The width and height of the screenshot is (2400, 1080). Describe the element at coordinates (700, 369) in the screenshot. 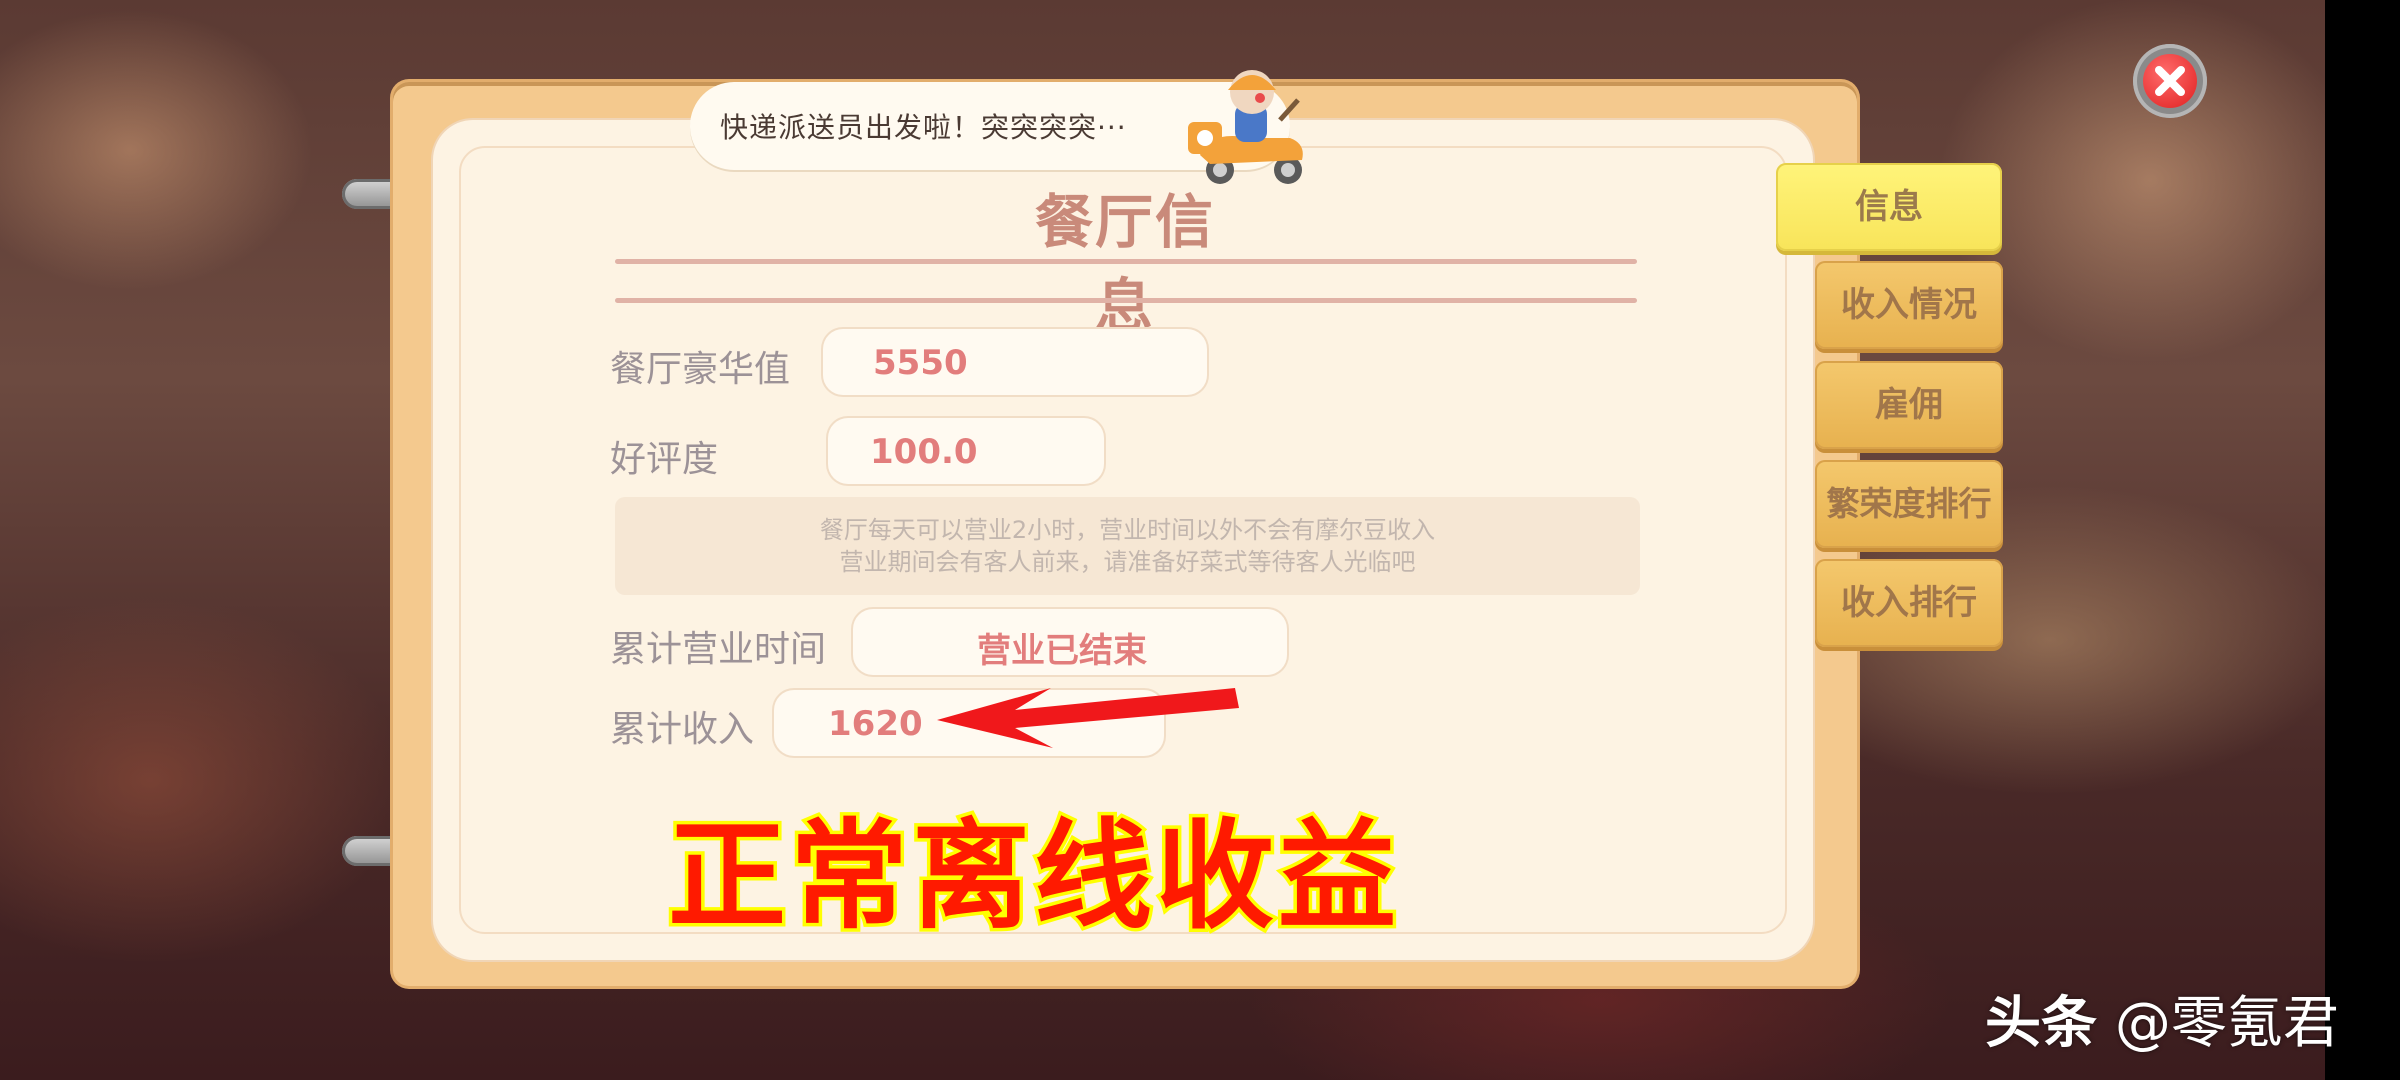

I see `luxury-label: 餐厅豪华值` at that location.